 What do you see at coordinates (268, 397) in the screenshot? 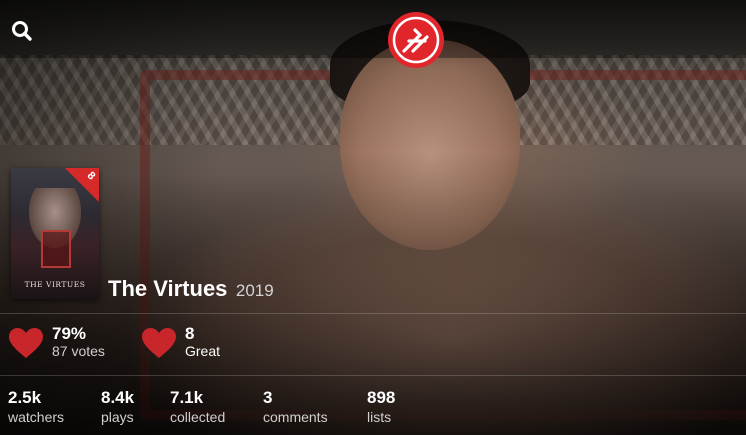
I see `stat-value: 3` at bounding box center [268, 397].